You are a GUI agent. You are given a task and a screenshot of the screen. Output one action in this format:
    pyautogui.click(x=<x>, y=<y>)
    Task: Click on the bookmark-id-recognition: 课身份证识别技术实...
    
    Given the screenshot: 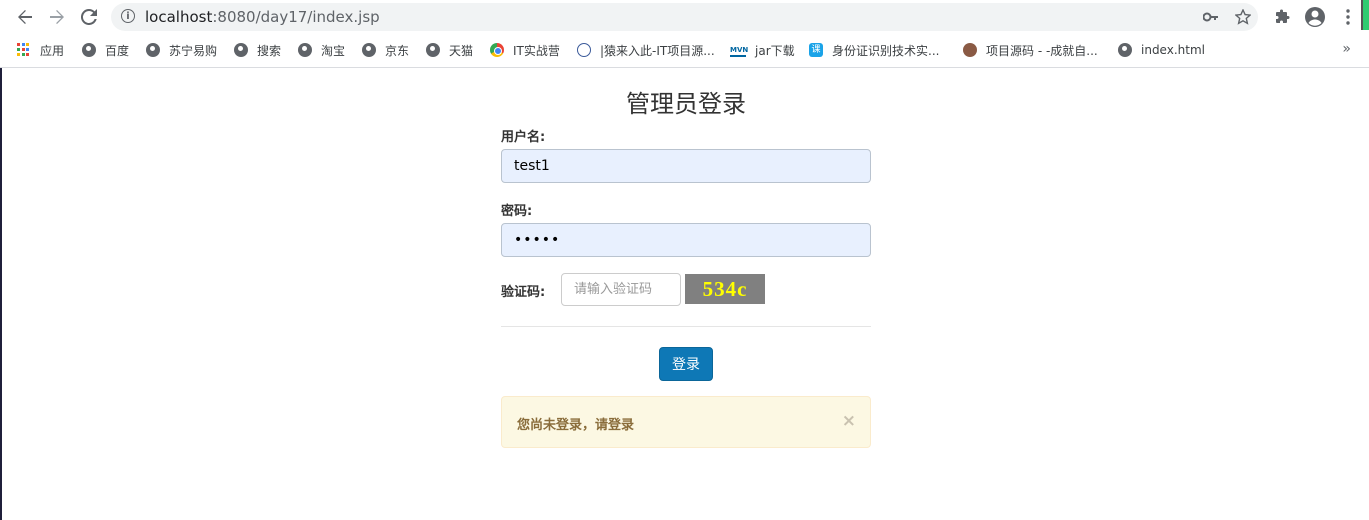 What is the action you would take?
    pyautogui.click(x=874, y=50)
    